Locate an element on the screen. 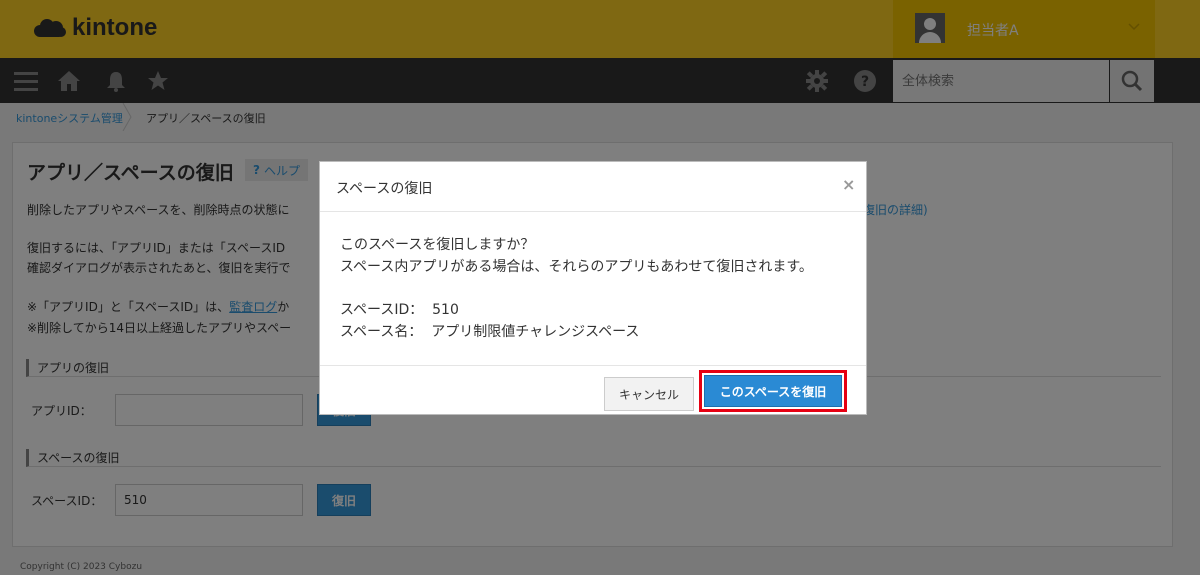  dialog-footer: キャンセル このスペースを復旧 is located at coordinates (593, 390).